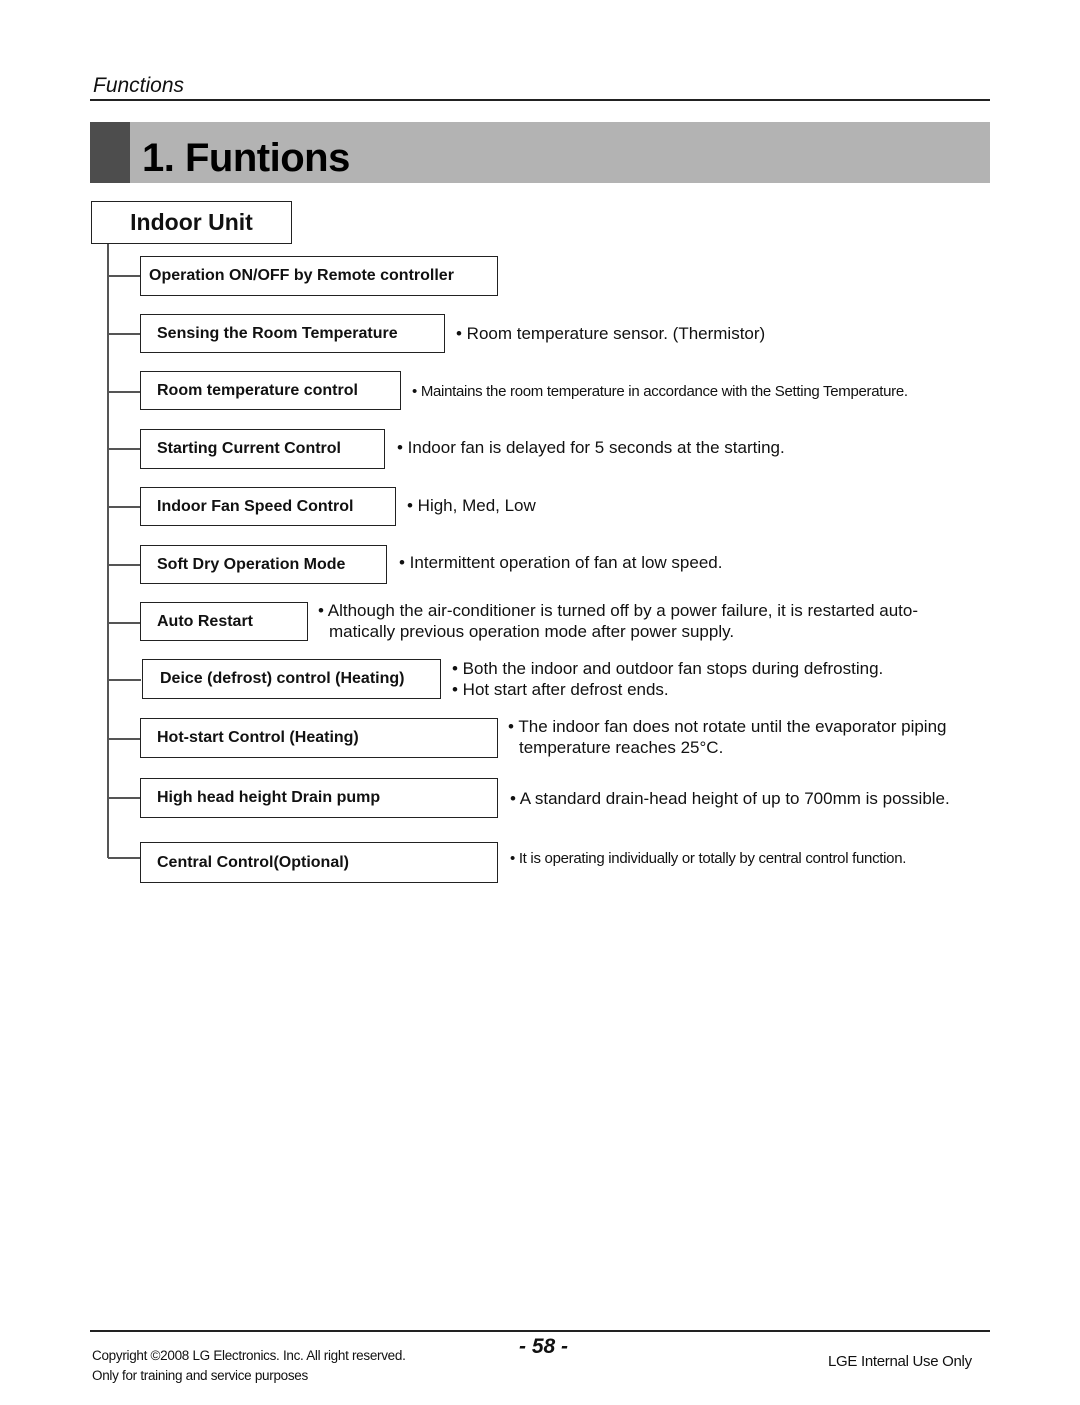 Image resolution: width=1080 pixels, height=1405 pixels. Describe the element at coordinates (319, 738) in the screenshot. I see `function-box-hot-start: Hot-start Control (Heating)` at that location.